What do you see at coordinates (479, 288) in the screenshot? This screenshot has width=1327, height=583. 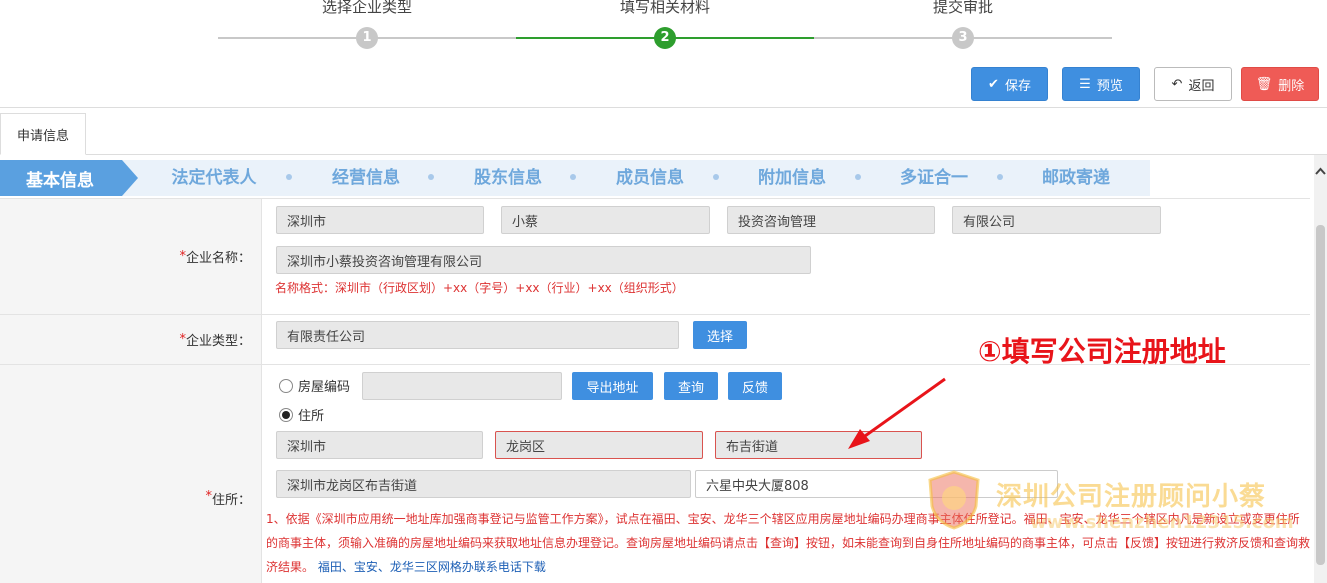 I see `name-format-hint: 名称格式：深圳市（行政区划）+xx（字号）+xx（行业）+xx（组织形式）` at bounding box center [479, 288].